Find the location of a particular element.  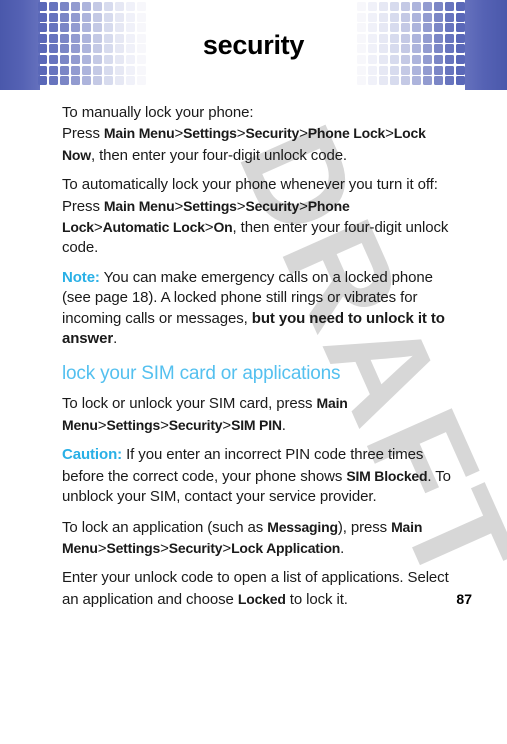

sim-lock-intro: To lock or unlock your SIM card, press is located at coordinates (189, 404).